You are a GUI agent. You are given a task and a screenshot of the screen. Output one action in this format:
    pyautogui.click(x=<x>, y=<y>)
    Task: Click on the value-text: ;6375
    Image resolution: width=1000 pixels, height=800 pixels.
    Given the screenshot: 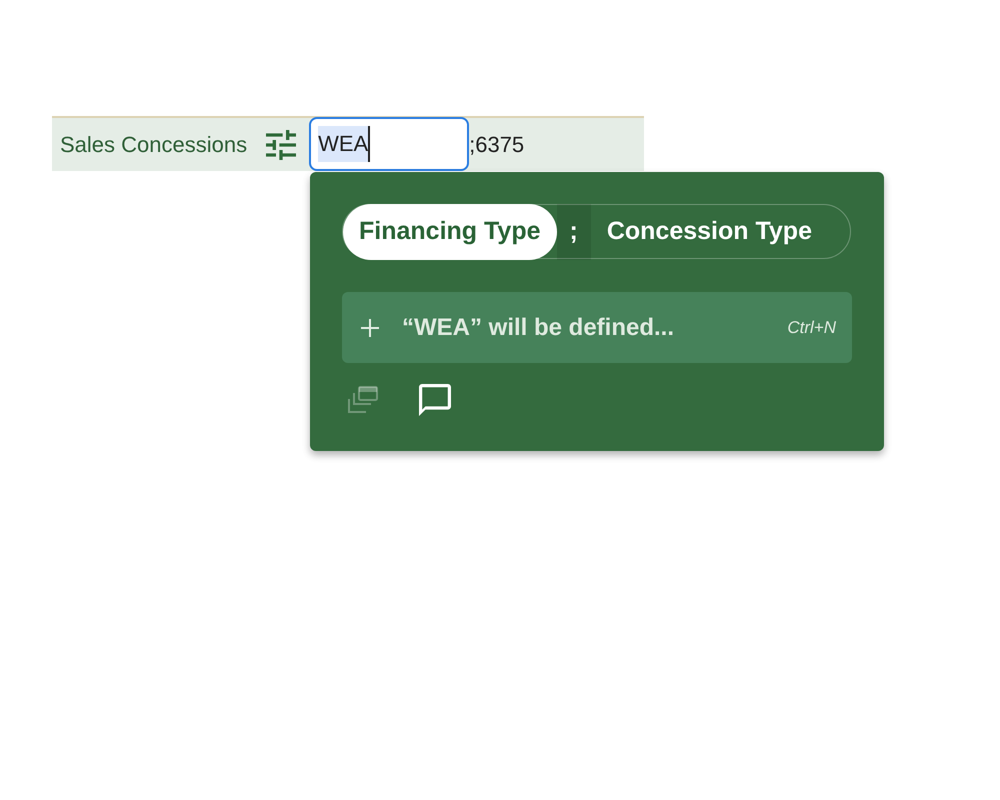 What is the action you would take?
    pyautogui.click(x=496, y=145)
    